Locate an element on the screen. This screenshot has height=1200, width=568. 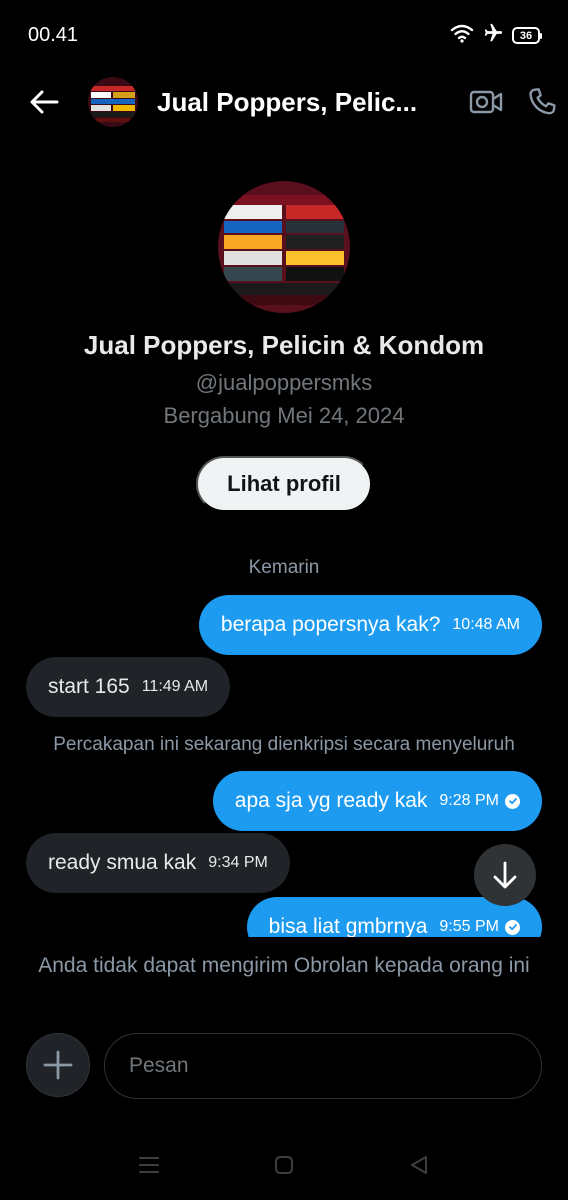
message-bubble-outgoing: apa sja yg ready kak 9:28 PM is located at coordinates (377, 801).